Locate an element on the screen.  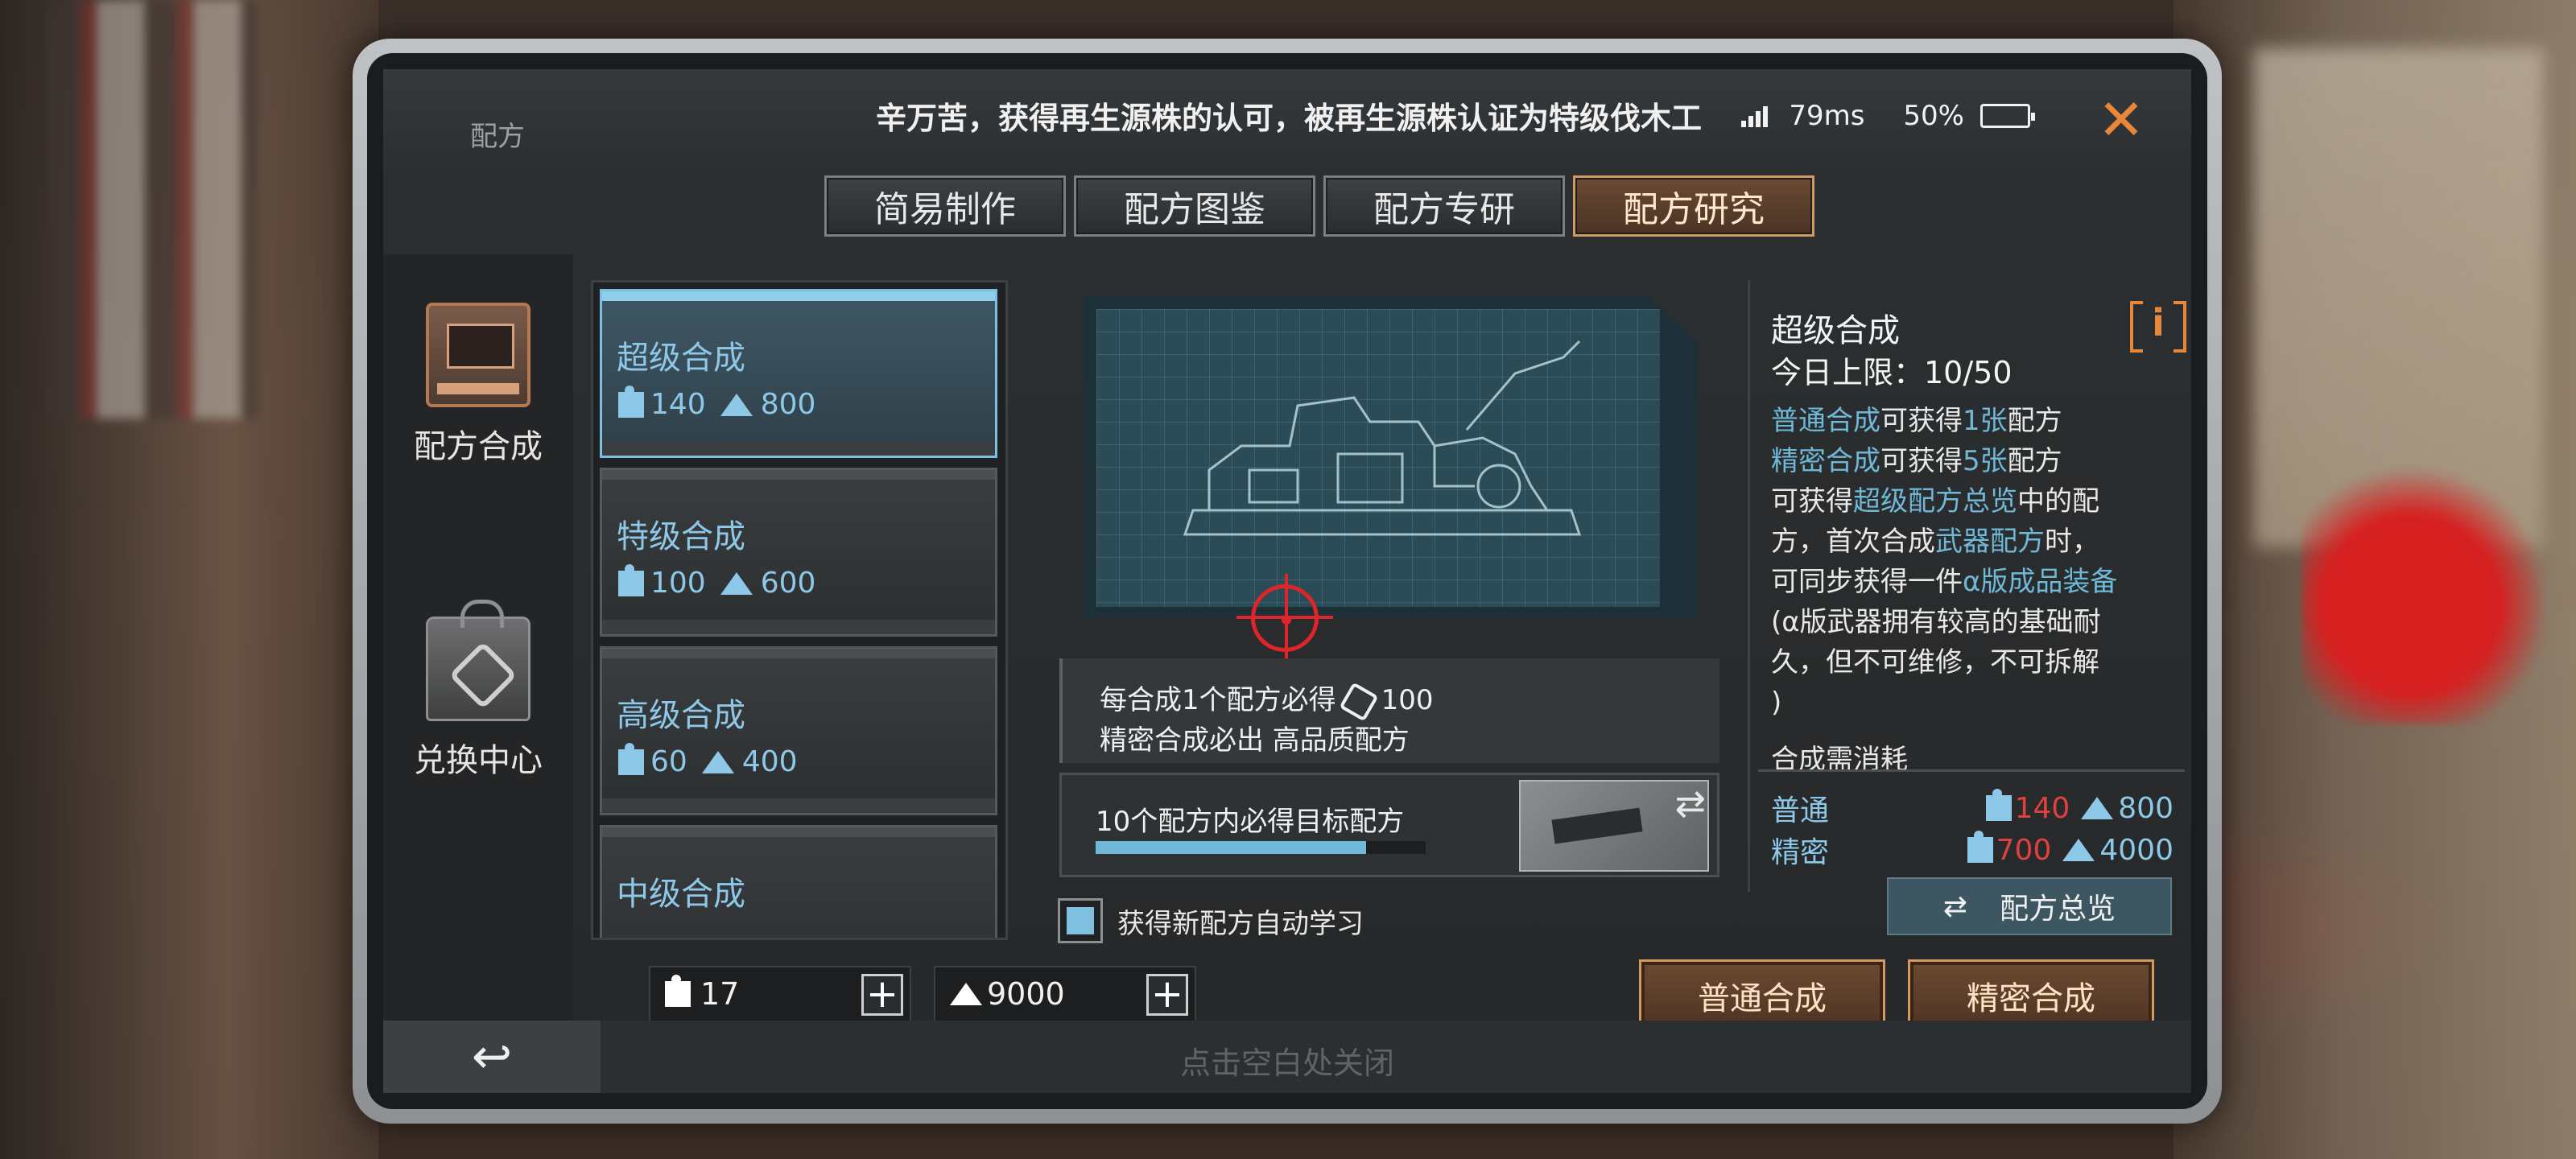
signal-icon is located at coordinates (1755, 116).